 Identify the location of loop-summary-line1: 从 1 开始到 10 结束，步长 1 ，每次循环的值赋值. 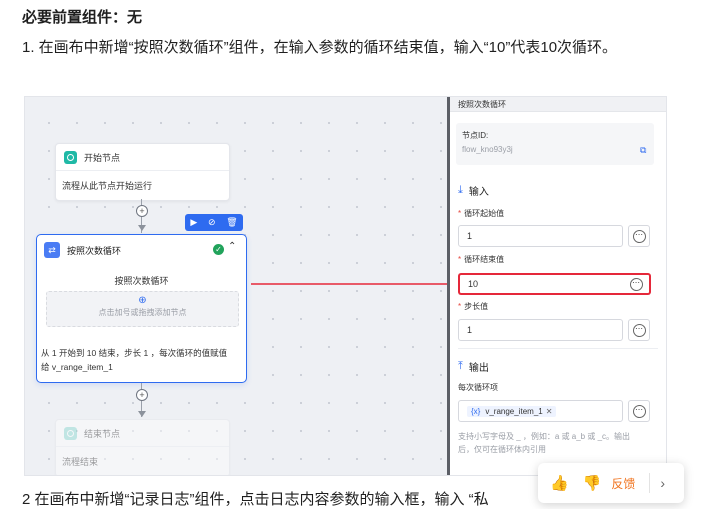
(134, 353).